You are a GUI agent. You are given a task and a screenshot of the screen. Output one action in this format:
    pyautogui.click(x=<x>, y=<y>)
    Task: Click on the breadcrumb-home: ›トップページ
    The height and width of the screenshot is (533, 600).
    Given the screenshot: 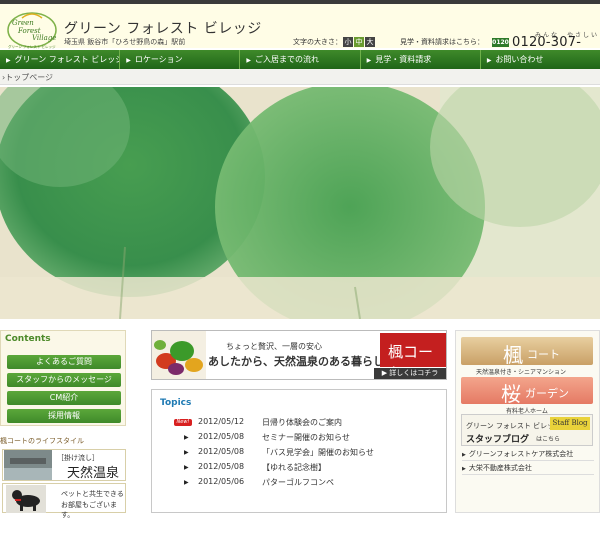 What is the action you would take?
    pyautogui.click(x=27, y=77)
    